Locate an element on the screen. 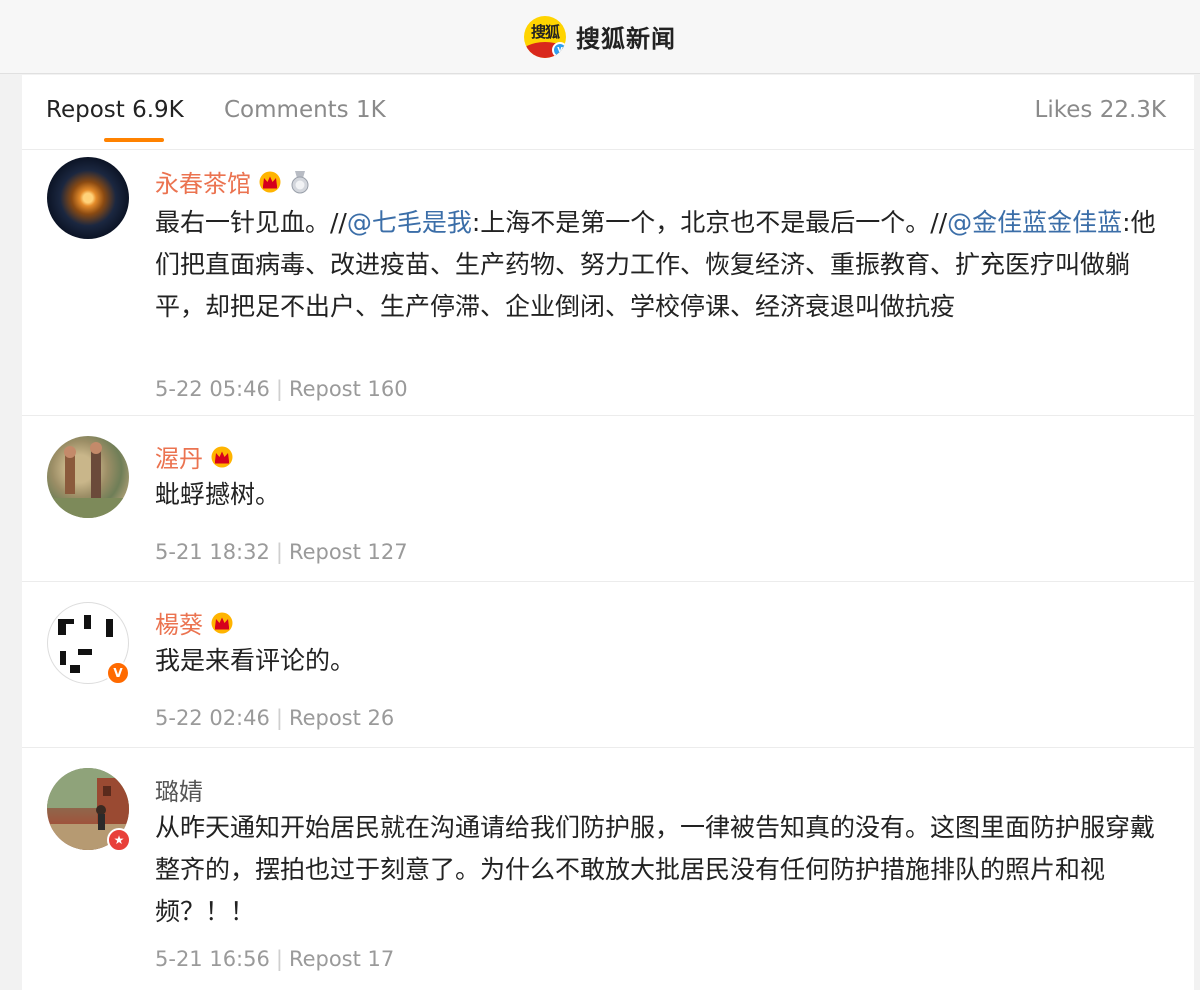 This screenshot has width=1200, height=990. tab-comments: Comments 1K is located at coordinates (305, 110).